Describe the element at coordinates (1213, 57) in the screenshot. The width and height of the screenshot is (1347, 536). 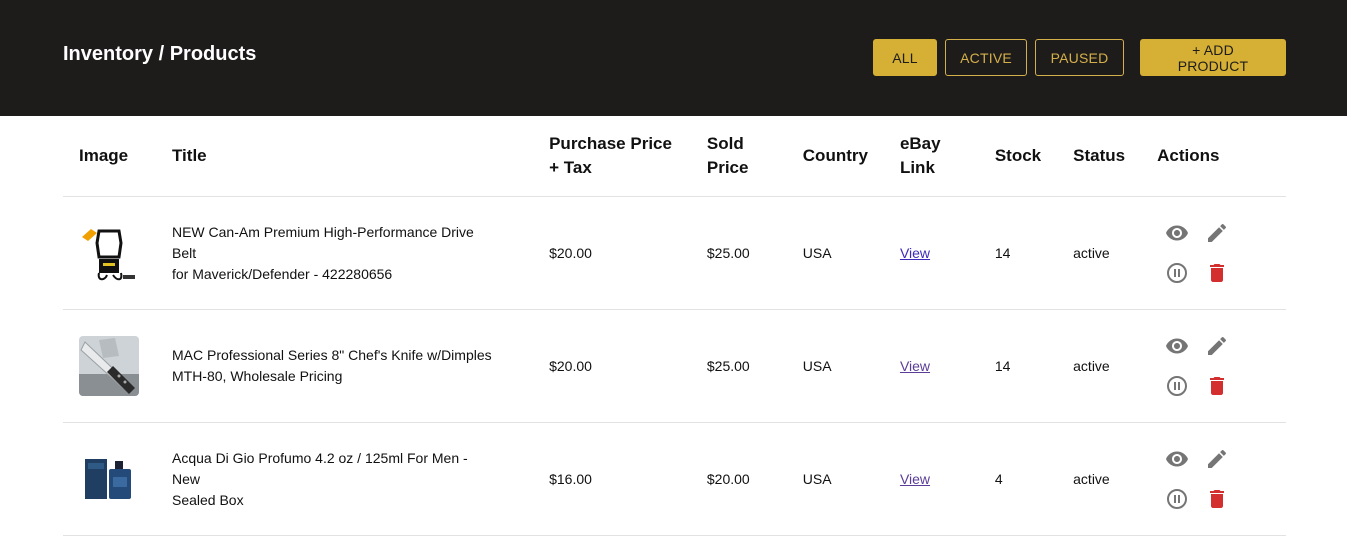
I see `add-product-button: + ADD PRODUCT` at that location.